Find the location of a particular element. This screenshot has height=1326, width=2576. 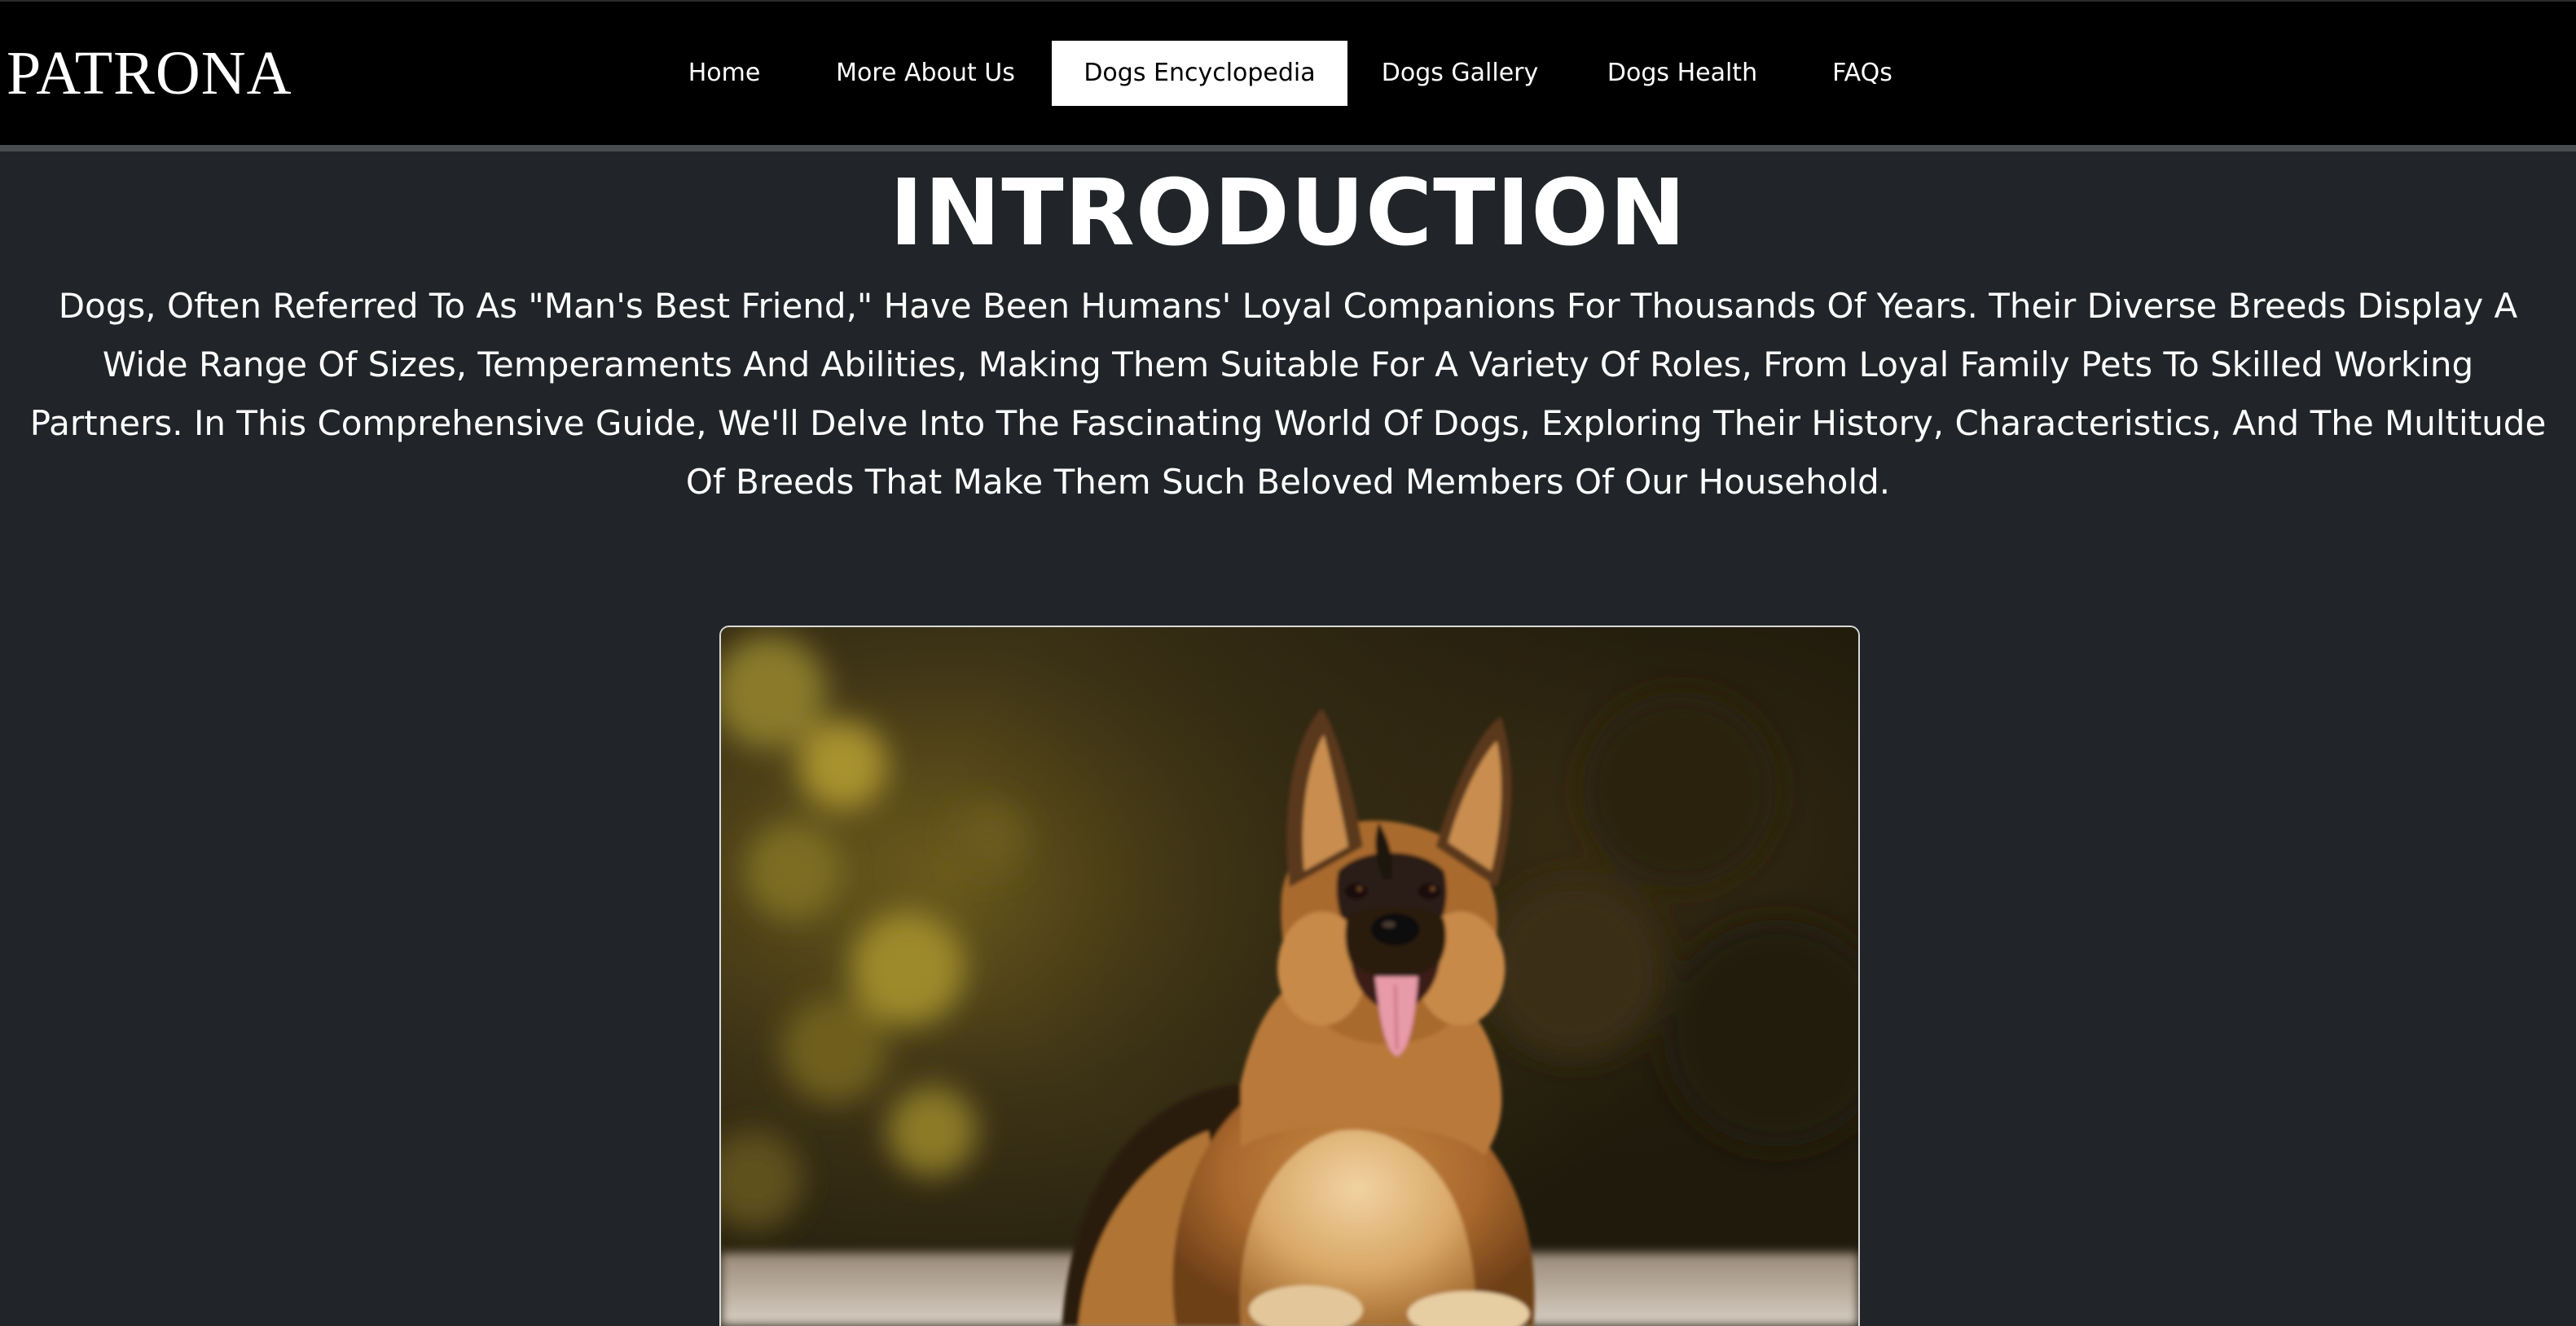

nav-item-dogs-health: Dogs Health is located at coordinates (1682, 73).